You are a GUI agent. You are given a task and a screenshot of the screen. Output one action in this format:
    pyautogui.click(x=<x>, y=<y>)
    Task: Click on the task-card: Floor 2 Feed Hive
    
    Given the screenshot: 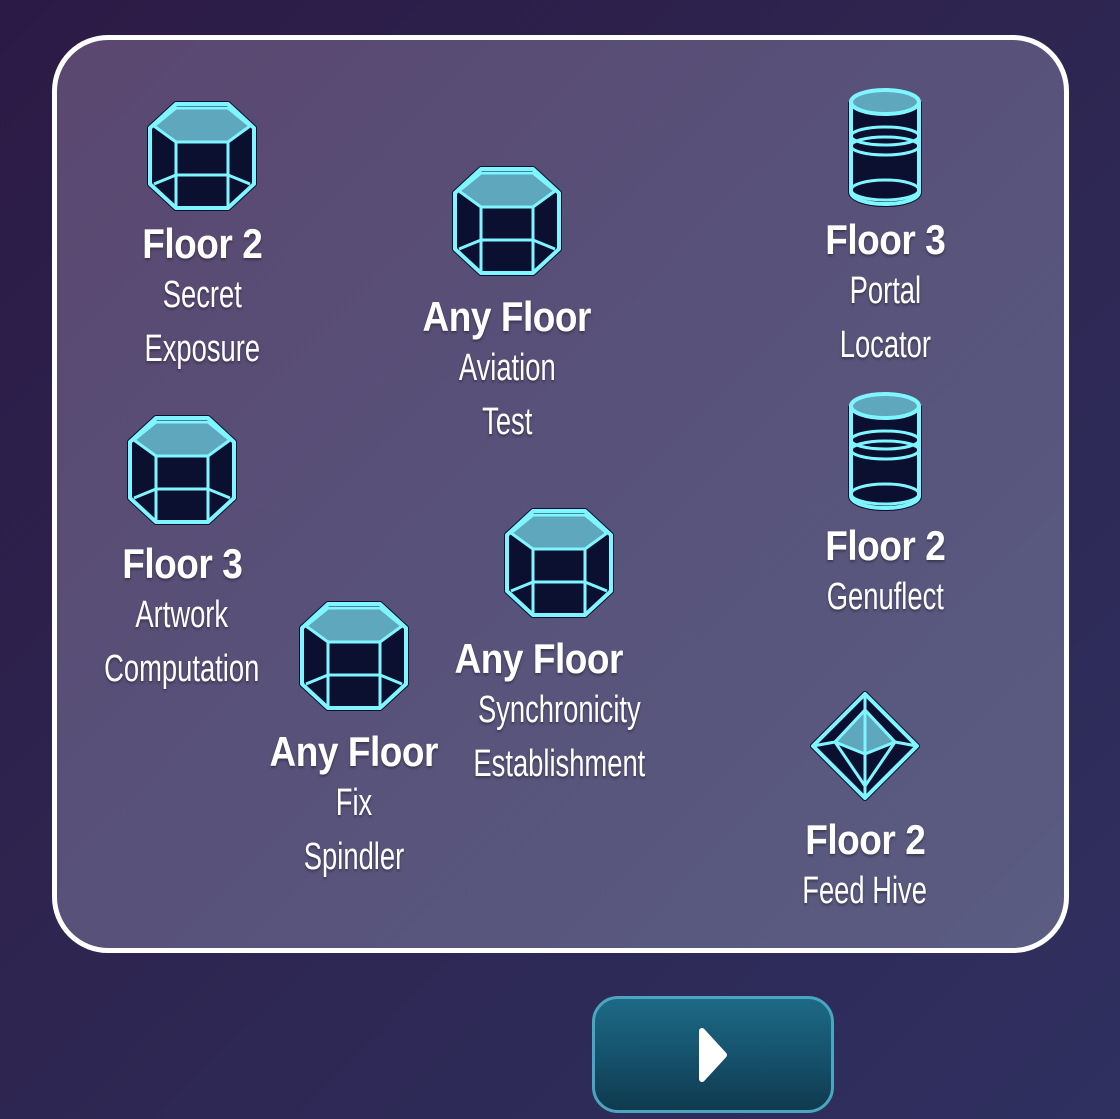 What is the action you would take?
    pyautogui.click(x=865, y=804)
    